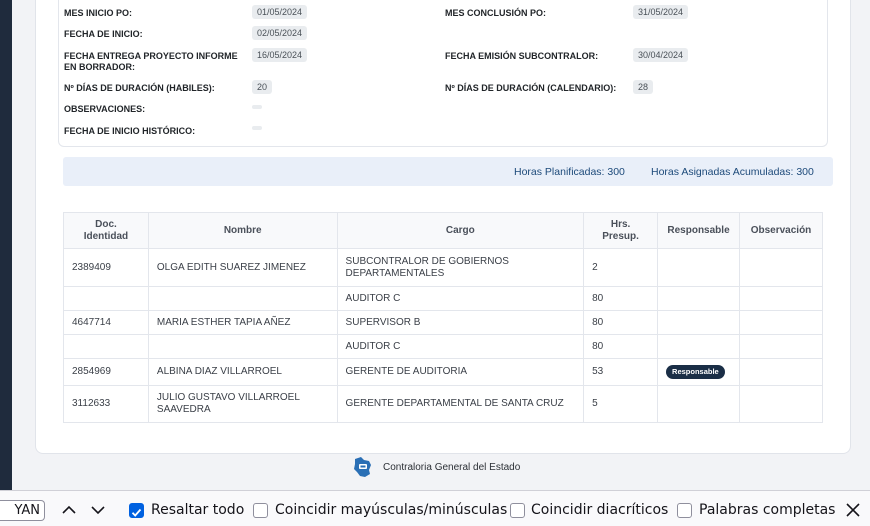 This screenshot has height=526, width=870. What do you see at coordinates (242, 322) in the screenshot?
I see `cell-nombre: MARIA ESTHER TAPIA AÑEZ` at bounding box center [242, 322].